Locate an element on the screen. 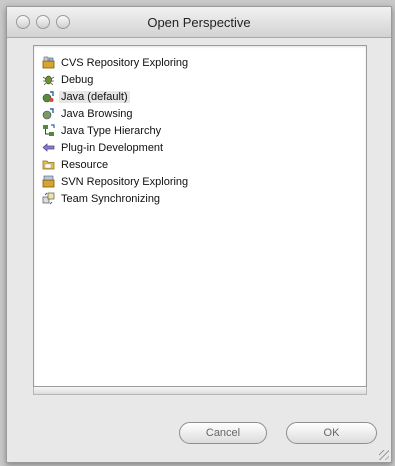 This screenshot has height=466, width=395. debug-bug-icon is located at coordinates (48, 79).